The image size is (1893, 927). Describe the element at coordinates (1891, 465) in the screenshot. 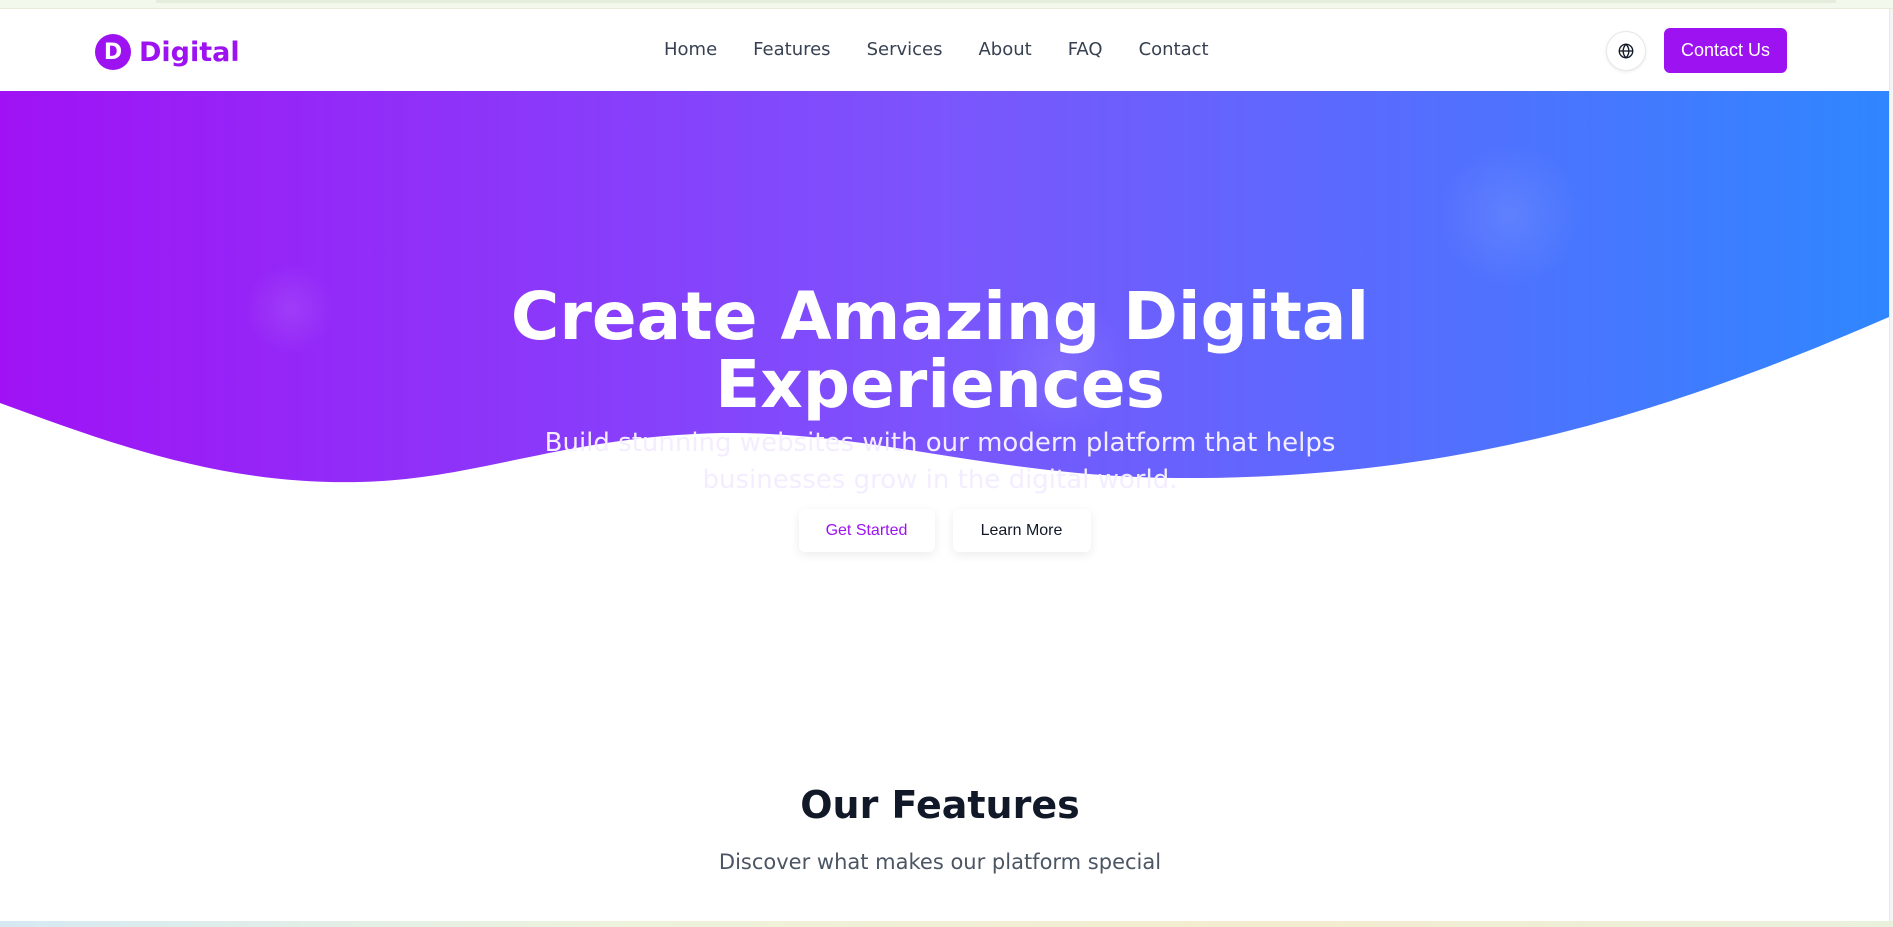

I see `scrollbar` at that location.